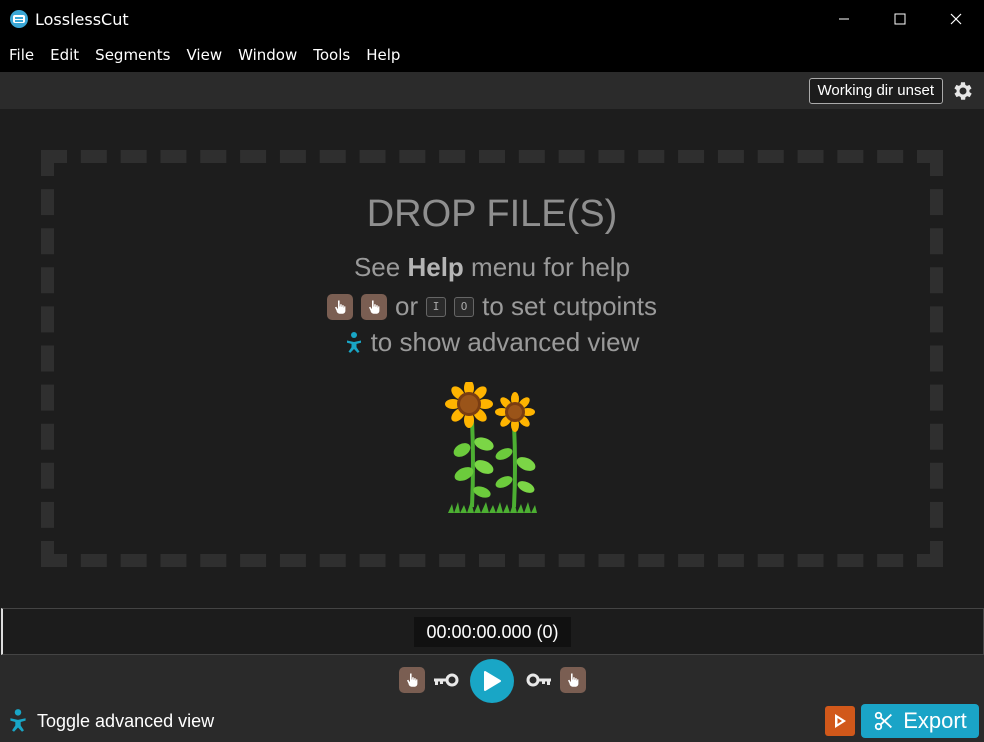  I want to click on bottom-bar: Toggle advanced view Export, so click(492, 698).